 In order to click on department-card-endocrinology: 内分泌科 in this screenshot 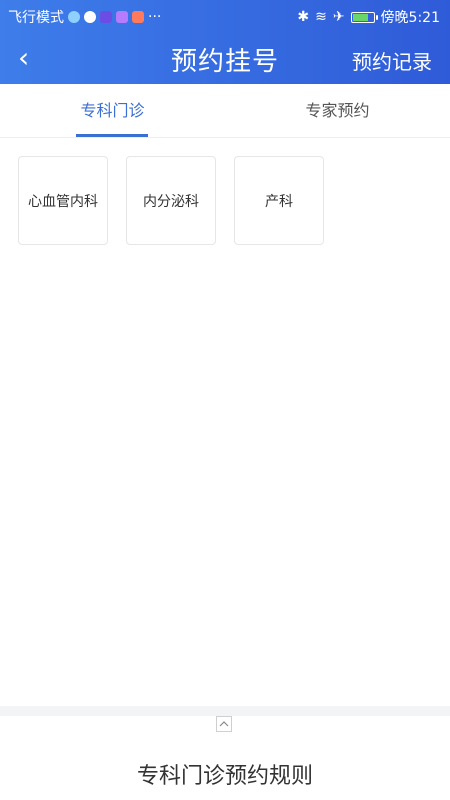, I will do `click(171, 200)`.